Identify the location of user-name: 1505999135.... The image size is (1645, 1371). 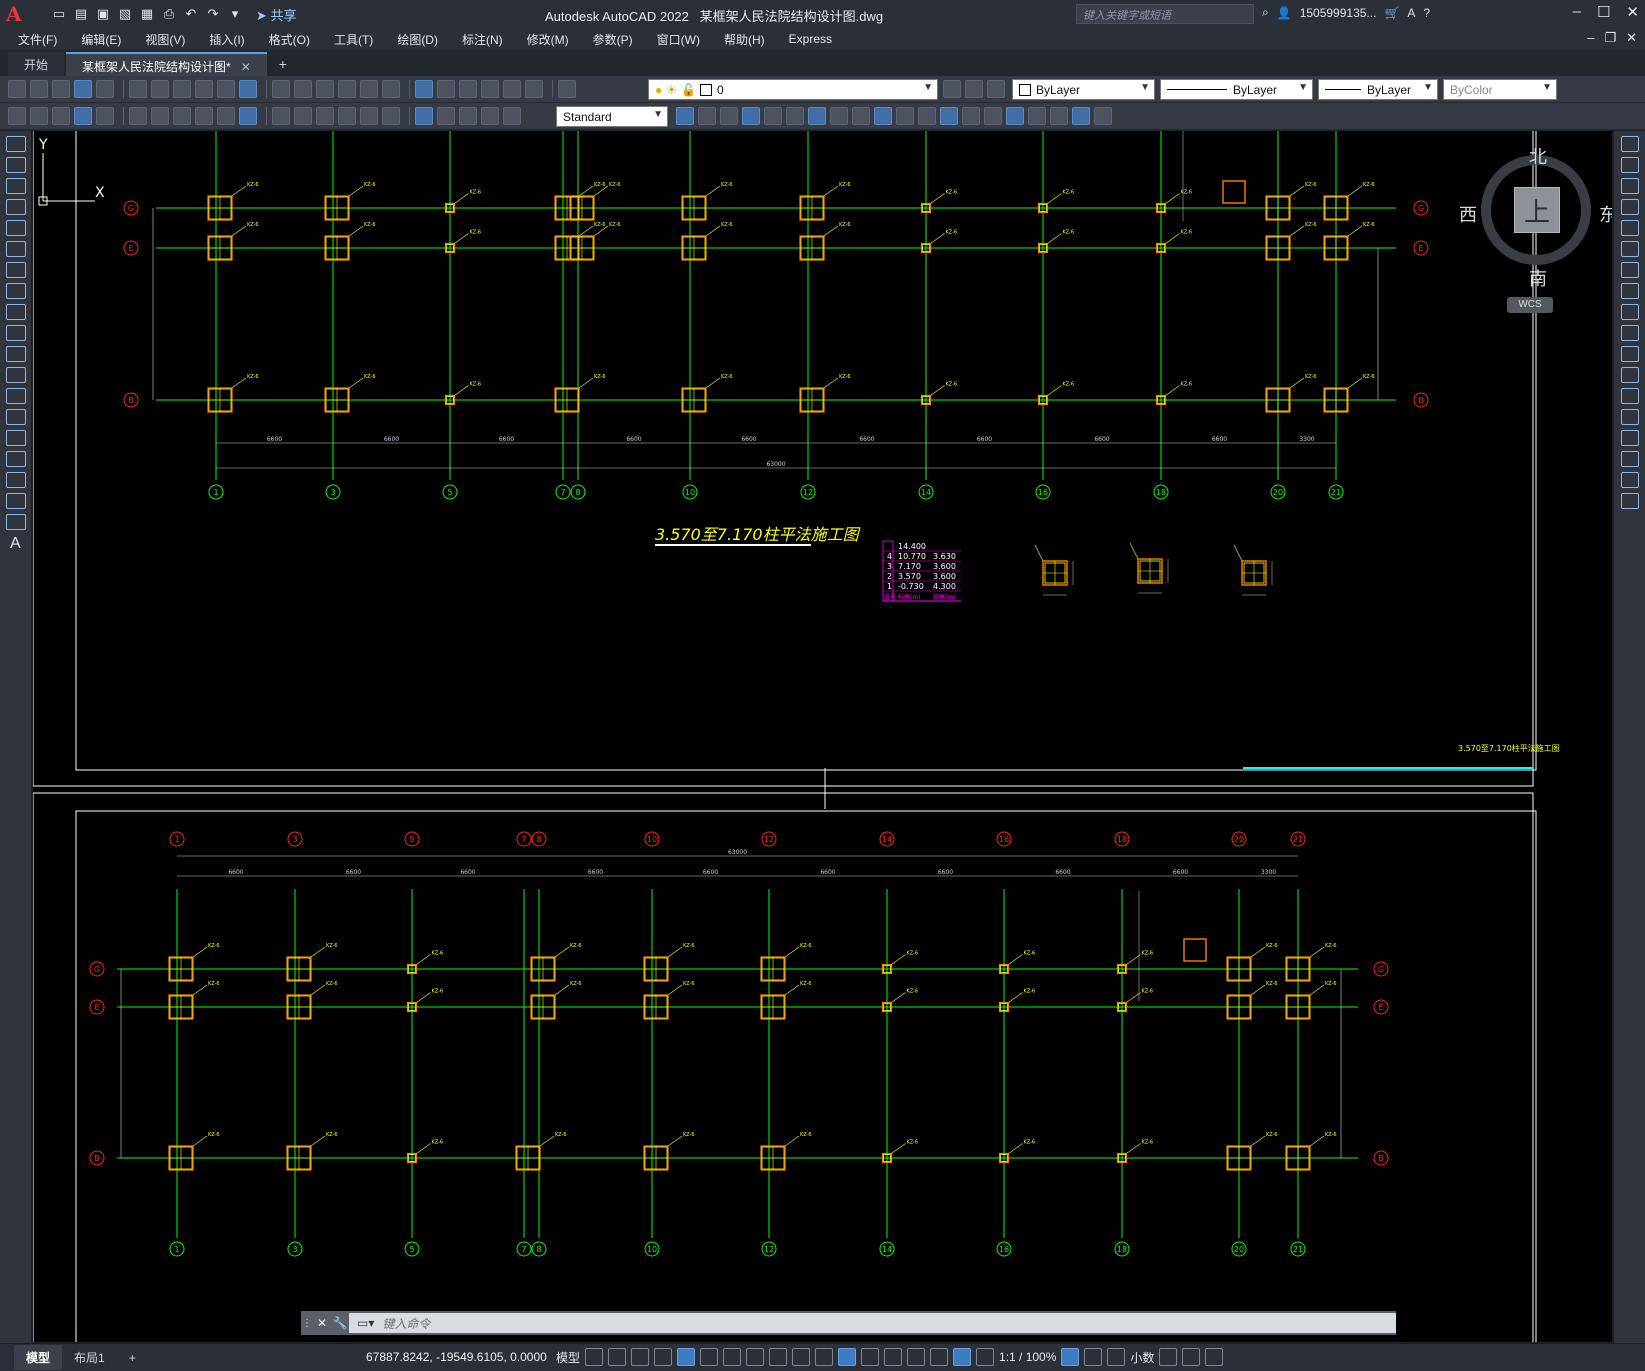
(1338, 13).